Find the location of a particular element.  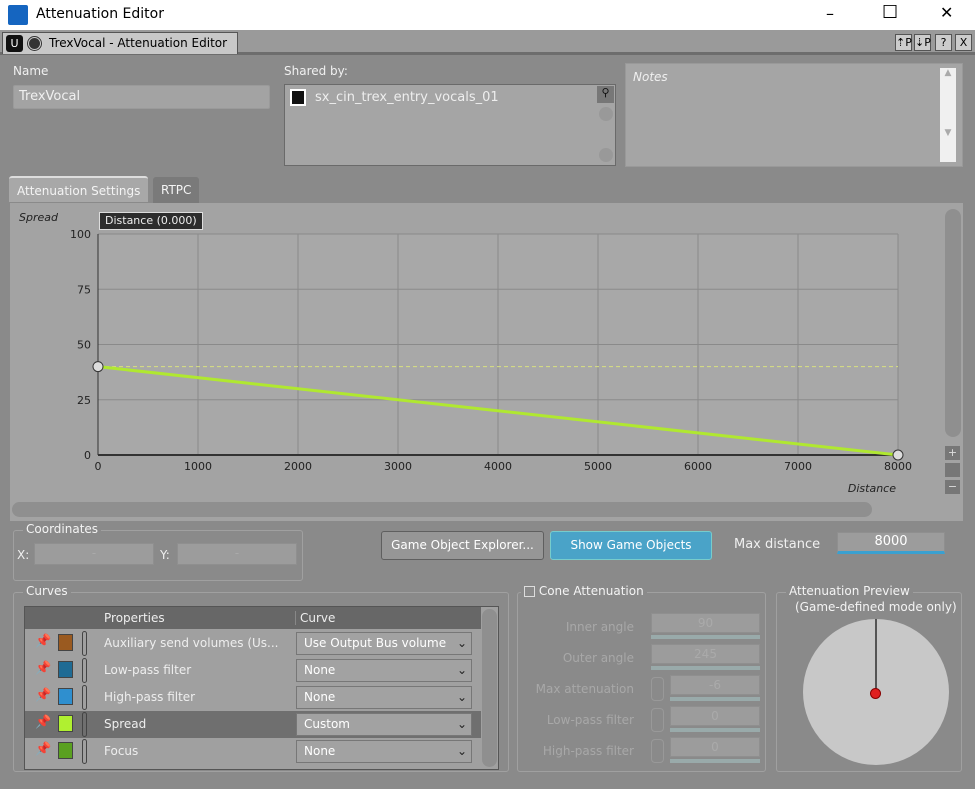

y-tick-label: 25 is located at coordinates (84, 400).